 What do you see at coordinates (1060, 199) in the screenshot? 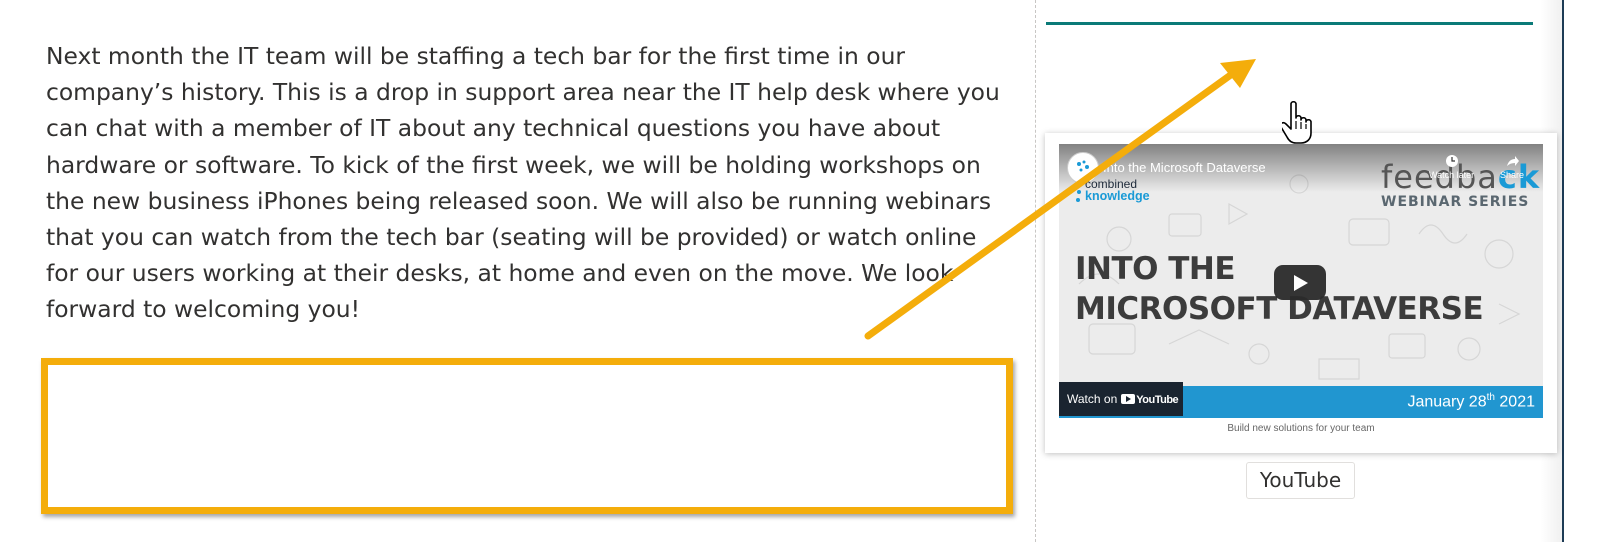
I see `arrow-annotation` at bounding box center [1060, 199].